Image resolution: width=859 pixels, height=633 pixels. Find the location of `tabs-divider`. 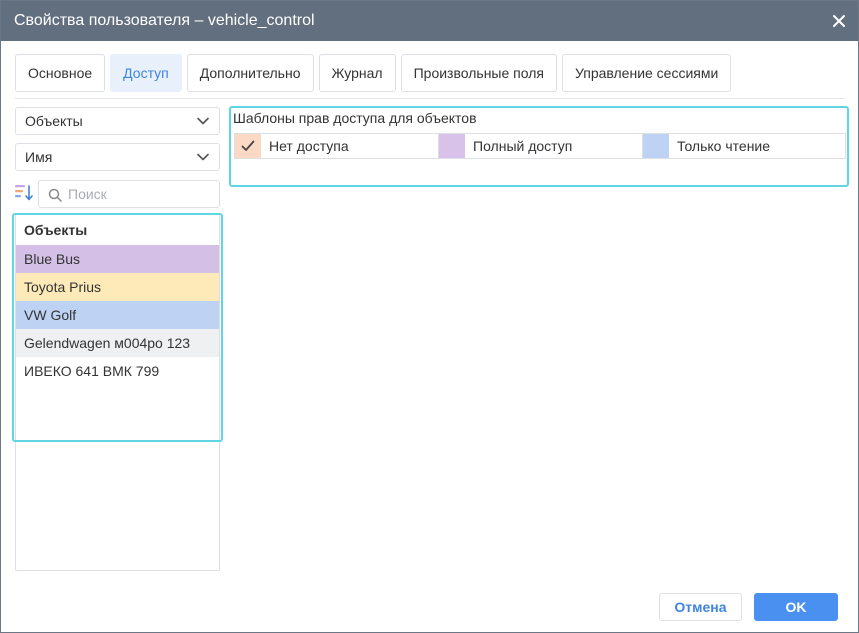

tabs-divider is located at coordinates (429, 98).